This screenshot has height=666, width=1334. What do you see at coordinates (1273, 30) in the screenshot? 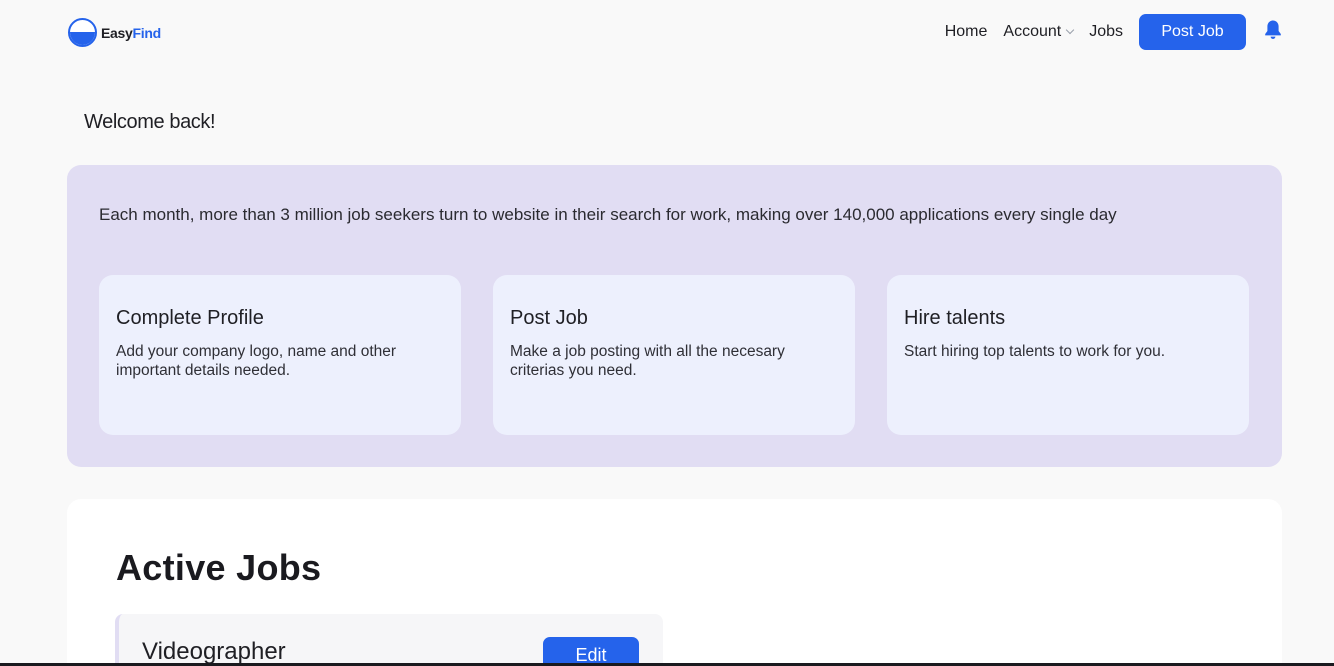
I see `bell-icon` at bounding box center [1273, 30].